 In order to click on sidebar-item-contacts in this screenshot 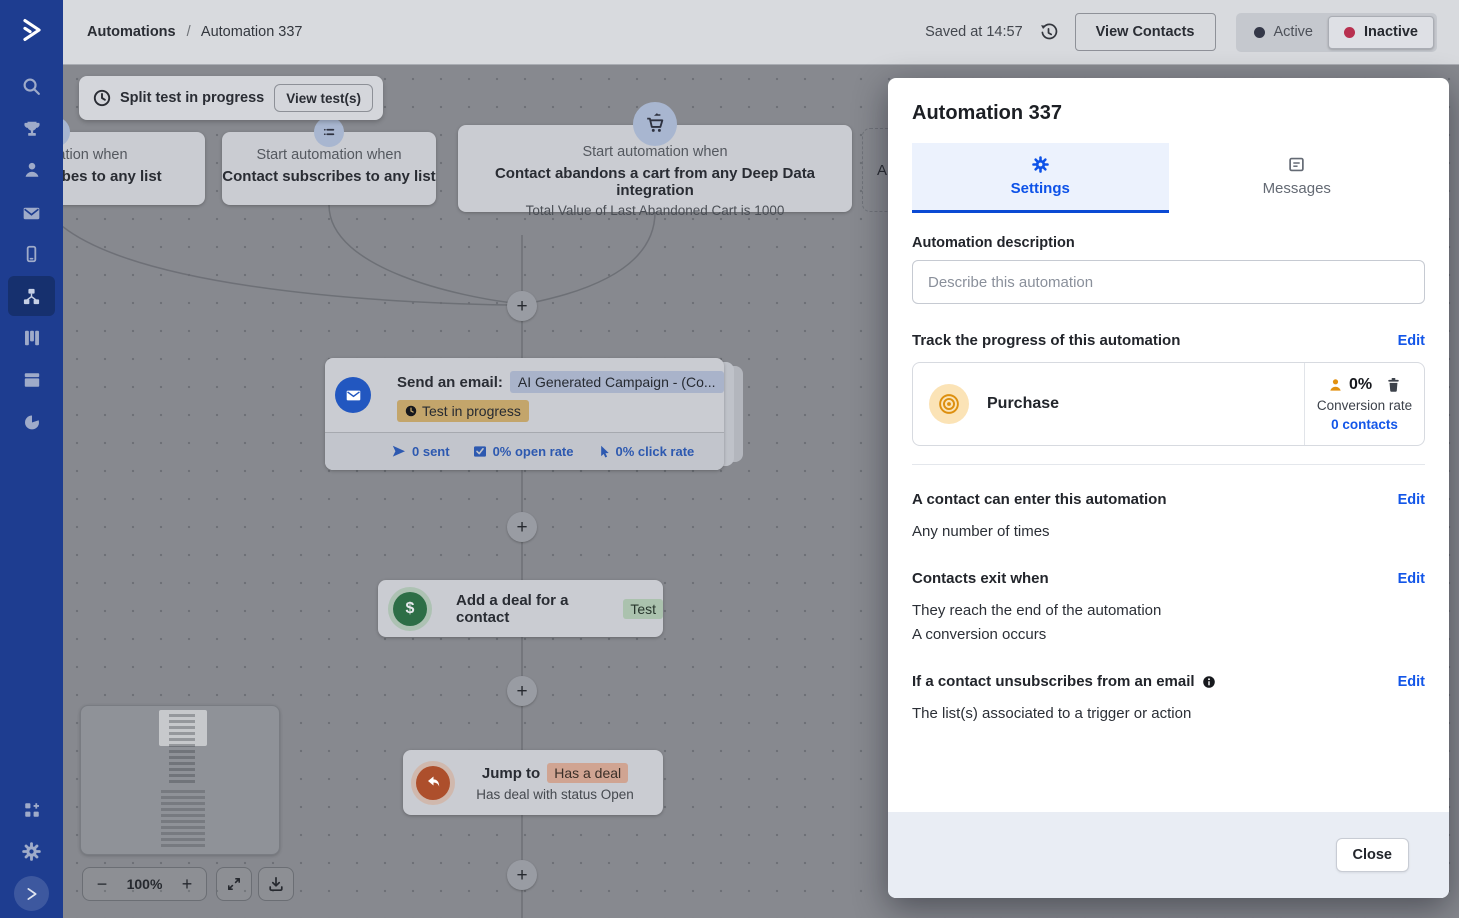, I will do `click(31, 170)`.